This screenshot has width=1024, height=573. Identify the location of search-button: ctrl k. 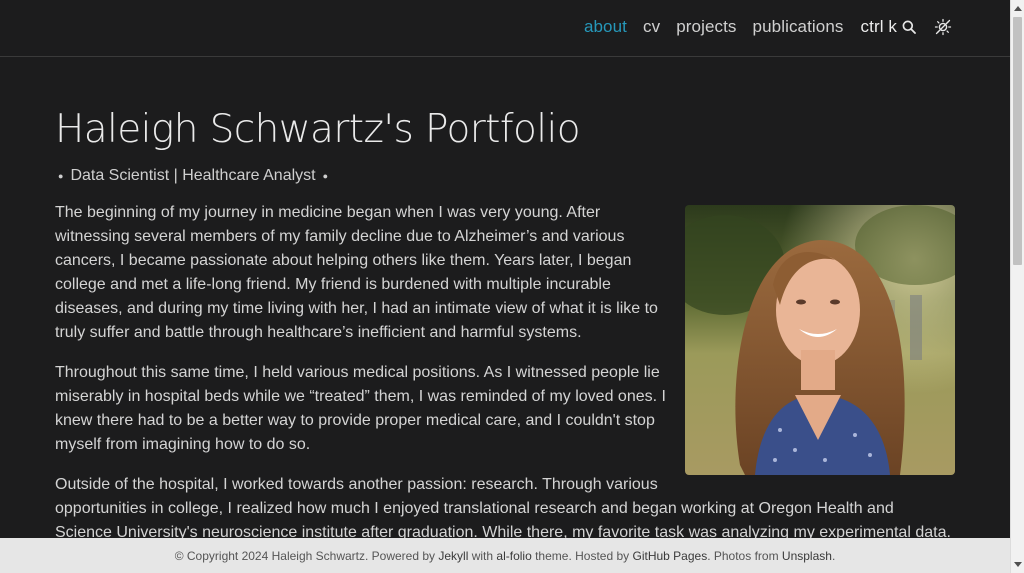
(888, 27).